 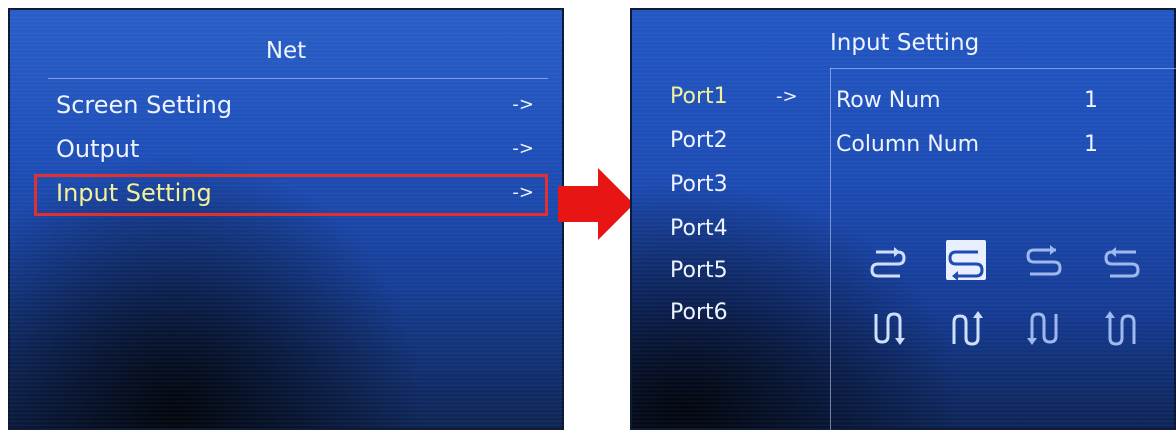 What do you see at coordinates (144, 105) in the screenshot?
I see `menu-item-label: Screen Setting` at bounding box center [144, 105].